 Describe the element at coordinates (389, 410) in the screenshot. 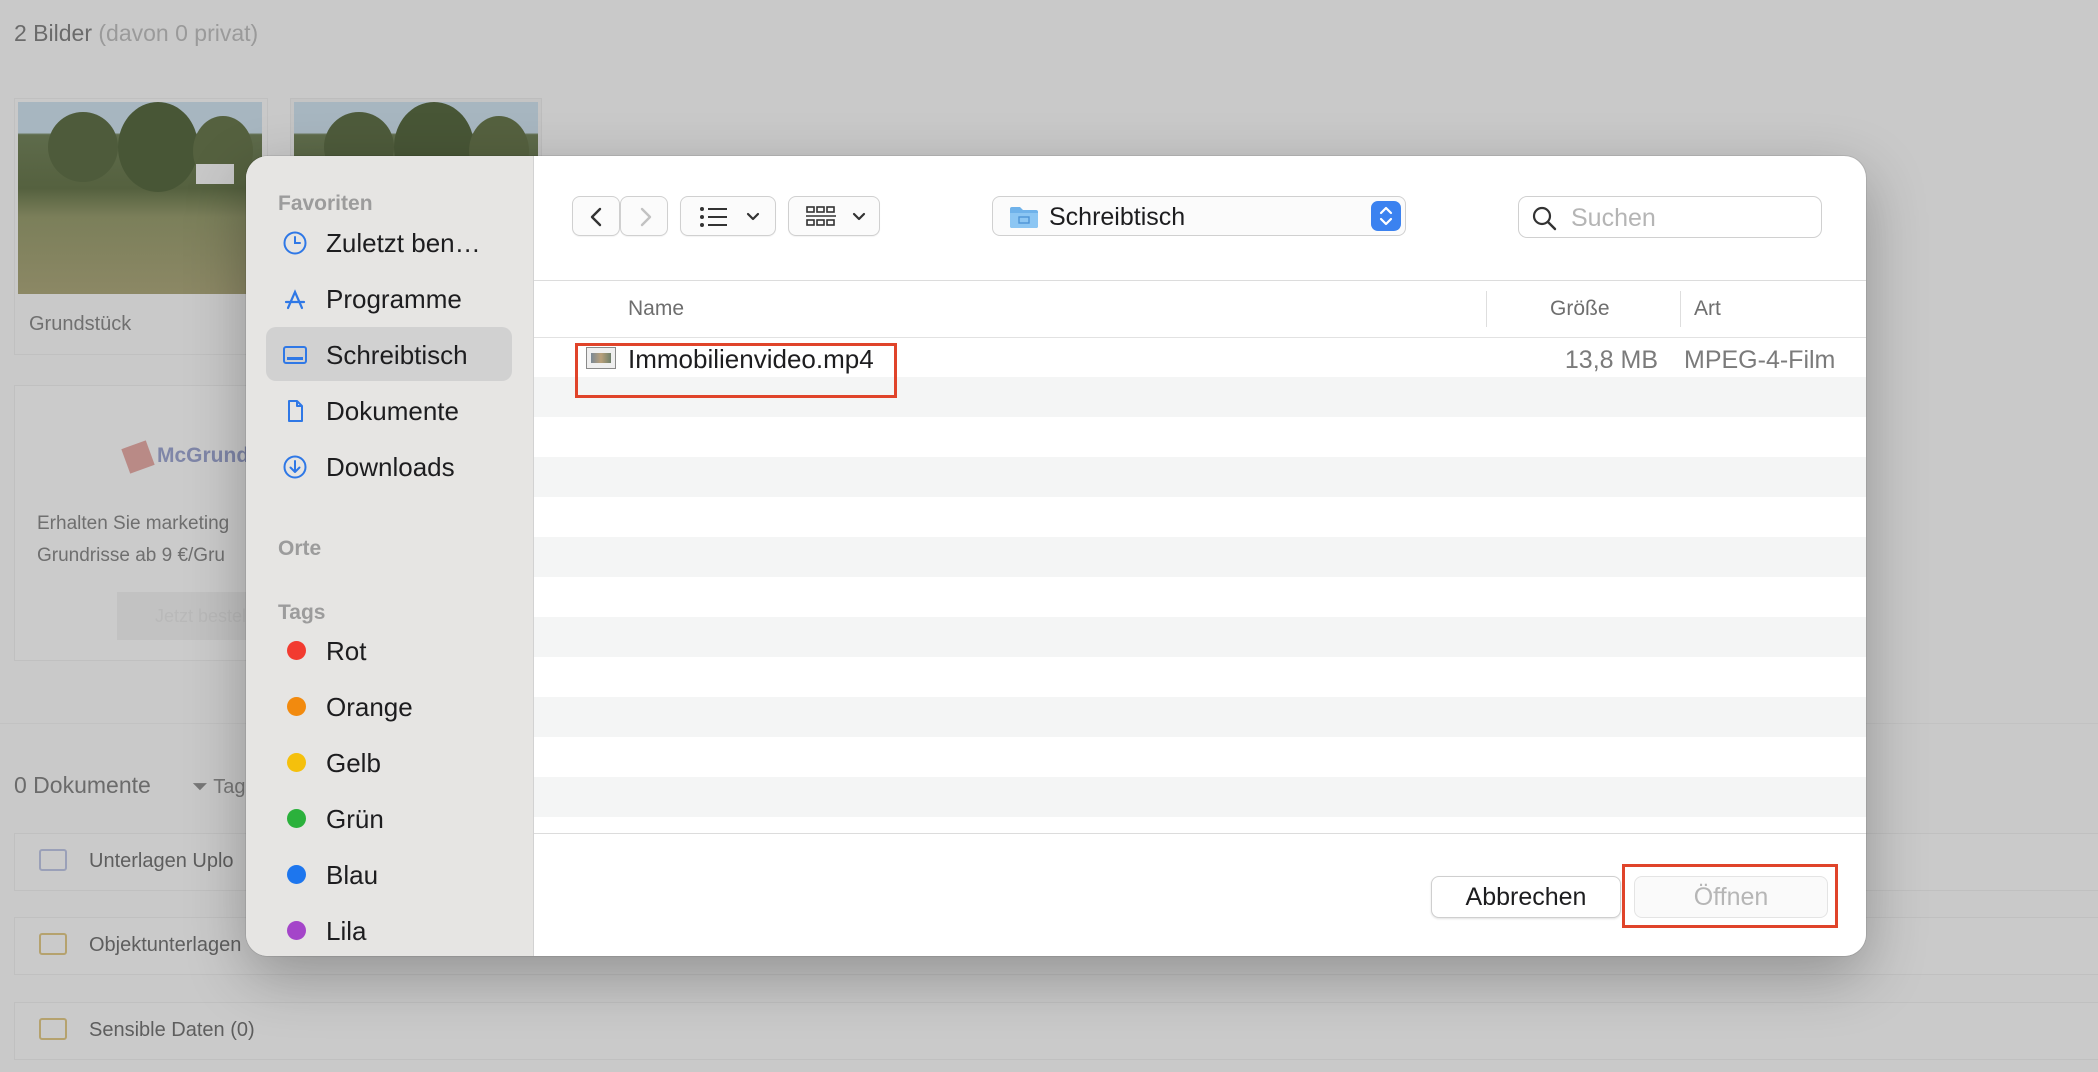

I see `sidebar-item-documents: Dokumente` at that location.